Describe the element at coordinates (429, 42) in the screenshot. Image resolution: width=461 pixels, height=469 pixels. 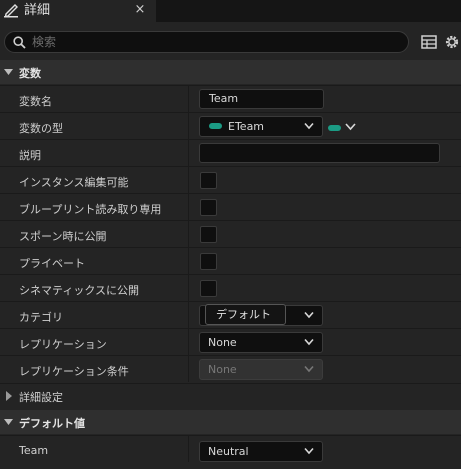
I see `table-view-icon` at that location.